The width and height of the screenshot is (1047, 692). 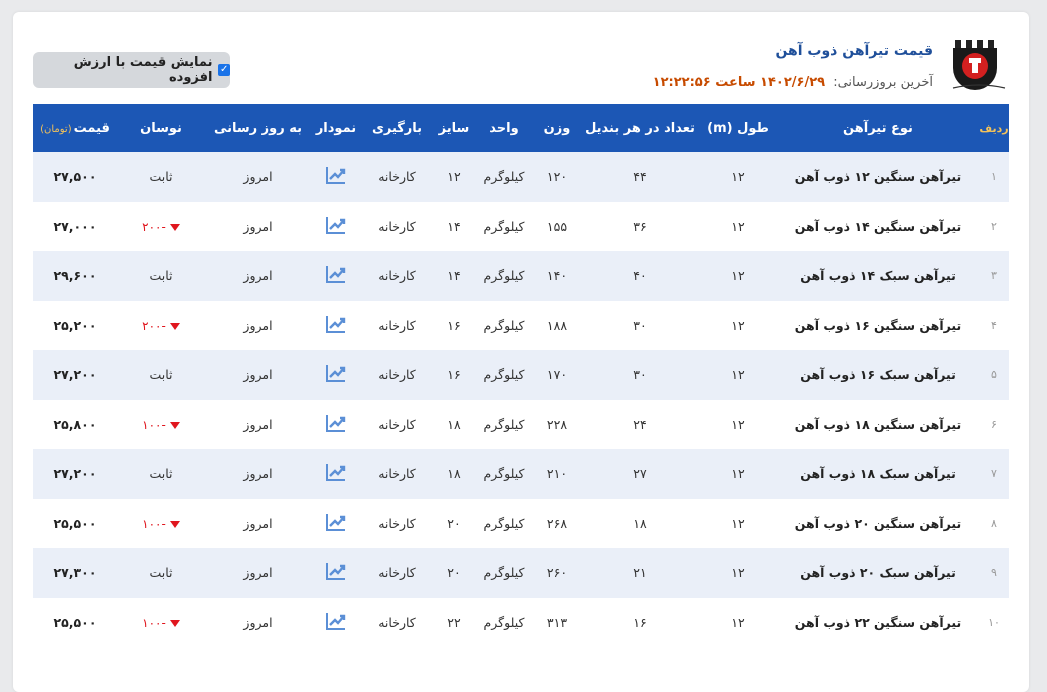 I want to click on col-price-unit: (تومان), so click(x=56, y=129).